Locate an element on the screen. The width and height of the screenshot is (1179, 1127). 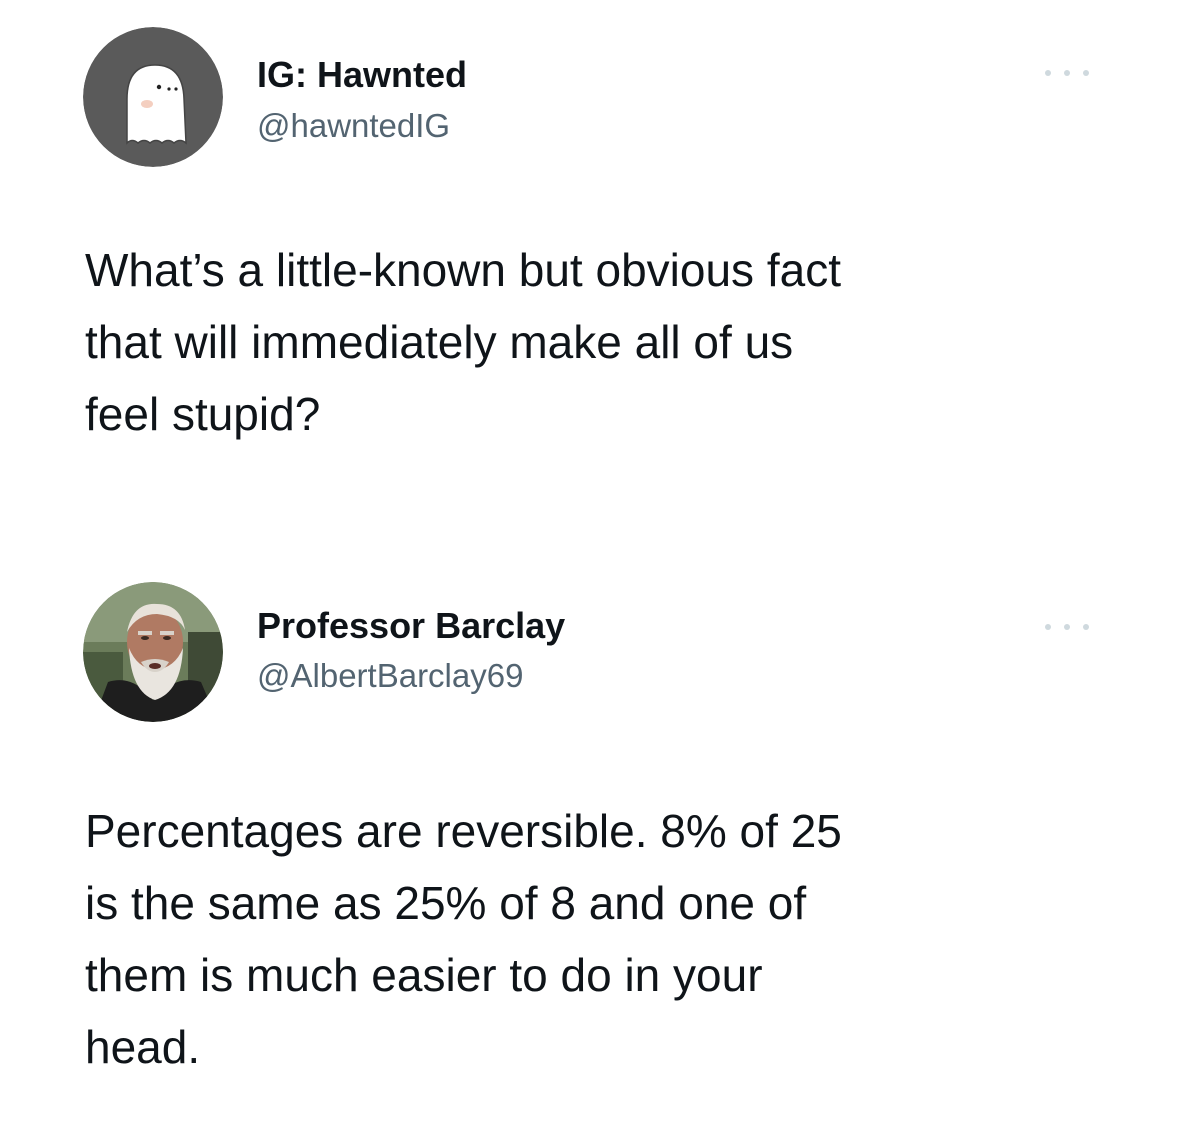
display-name: Professor Barclay is located at coordinates (411, 626).